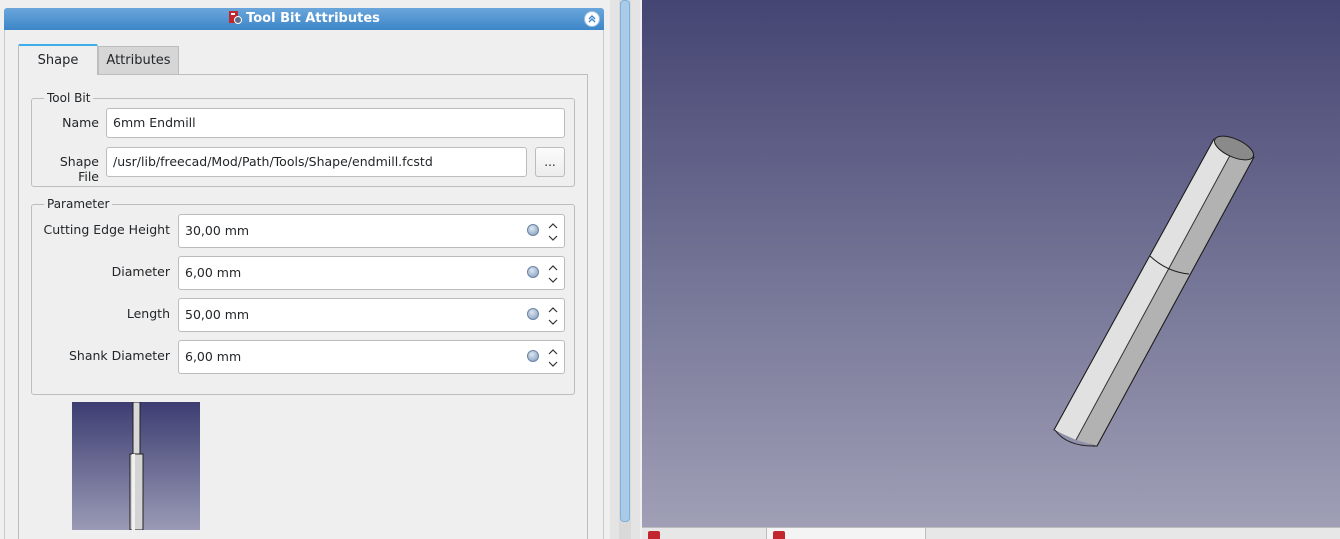 The image size is (1340, 539). What do you see at coordinates (80, 122) in the screenshot?
I see `name-label: Name` at bounding box center [80, 122].